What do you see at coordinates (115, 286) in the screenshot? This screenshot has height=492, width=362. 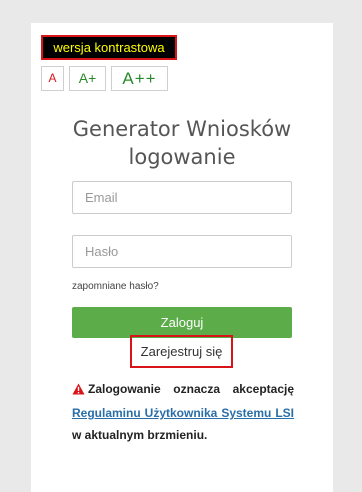 I see `forgot-password-link: zapomniane hasło?` at bounding box center [115, 286].